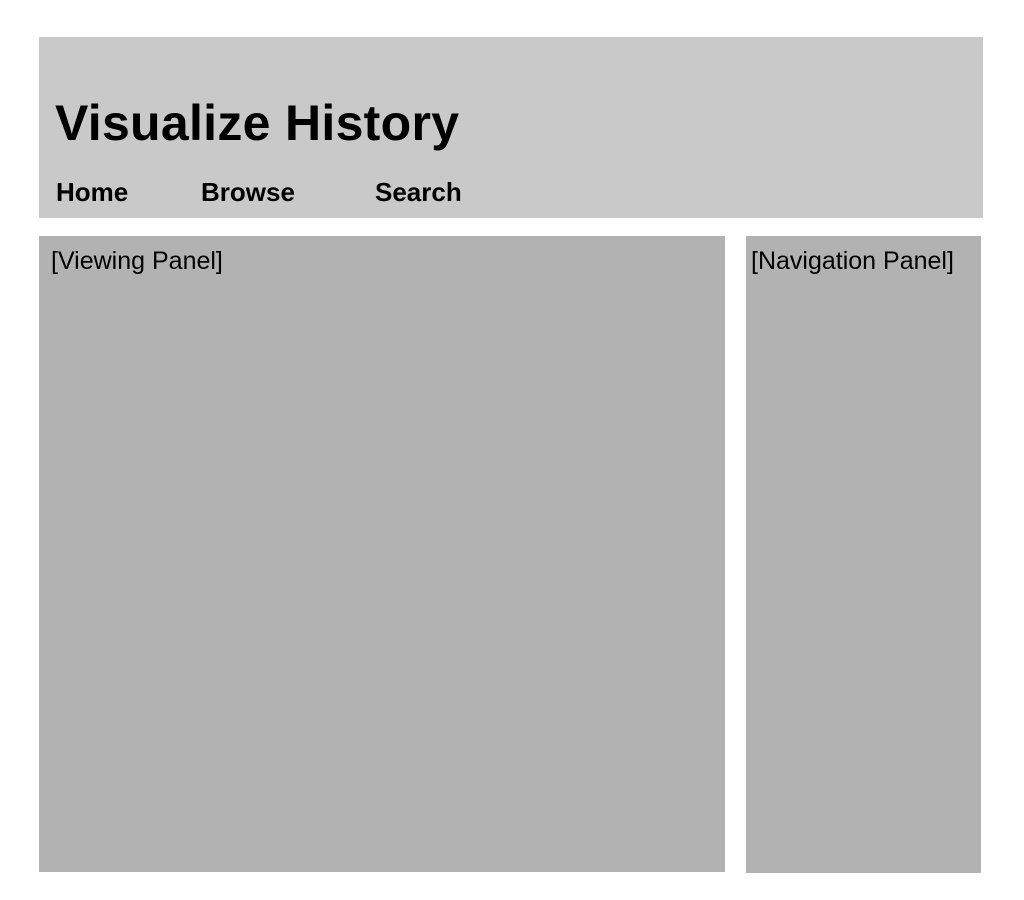  What do you see at coordinates (137, 261) in the screenshot?
I see `viewing-panel-label: [Viewing Panel]` at bounding box center [137, 261].